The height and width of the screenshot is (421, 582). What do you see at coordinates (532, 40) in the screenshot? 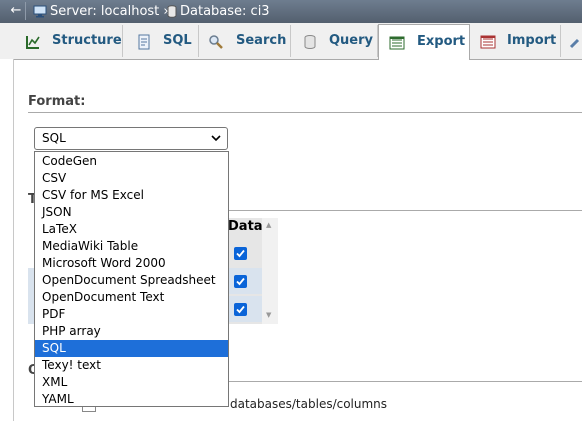
I see `tab-import-label: Import` at bounding box center [532, 40].